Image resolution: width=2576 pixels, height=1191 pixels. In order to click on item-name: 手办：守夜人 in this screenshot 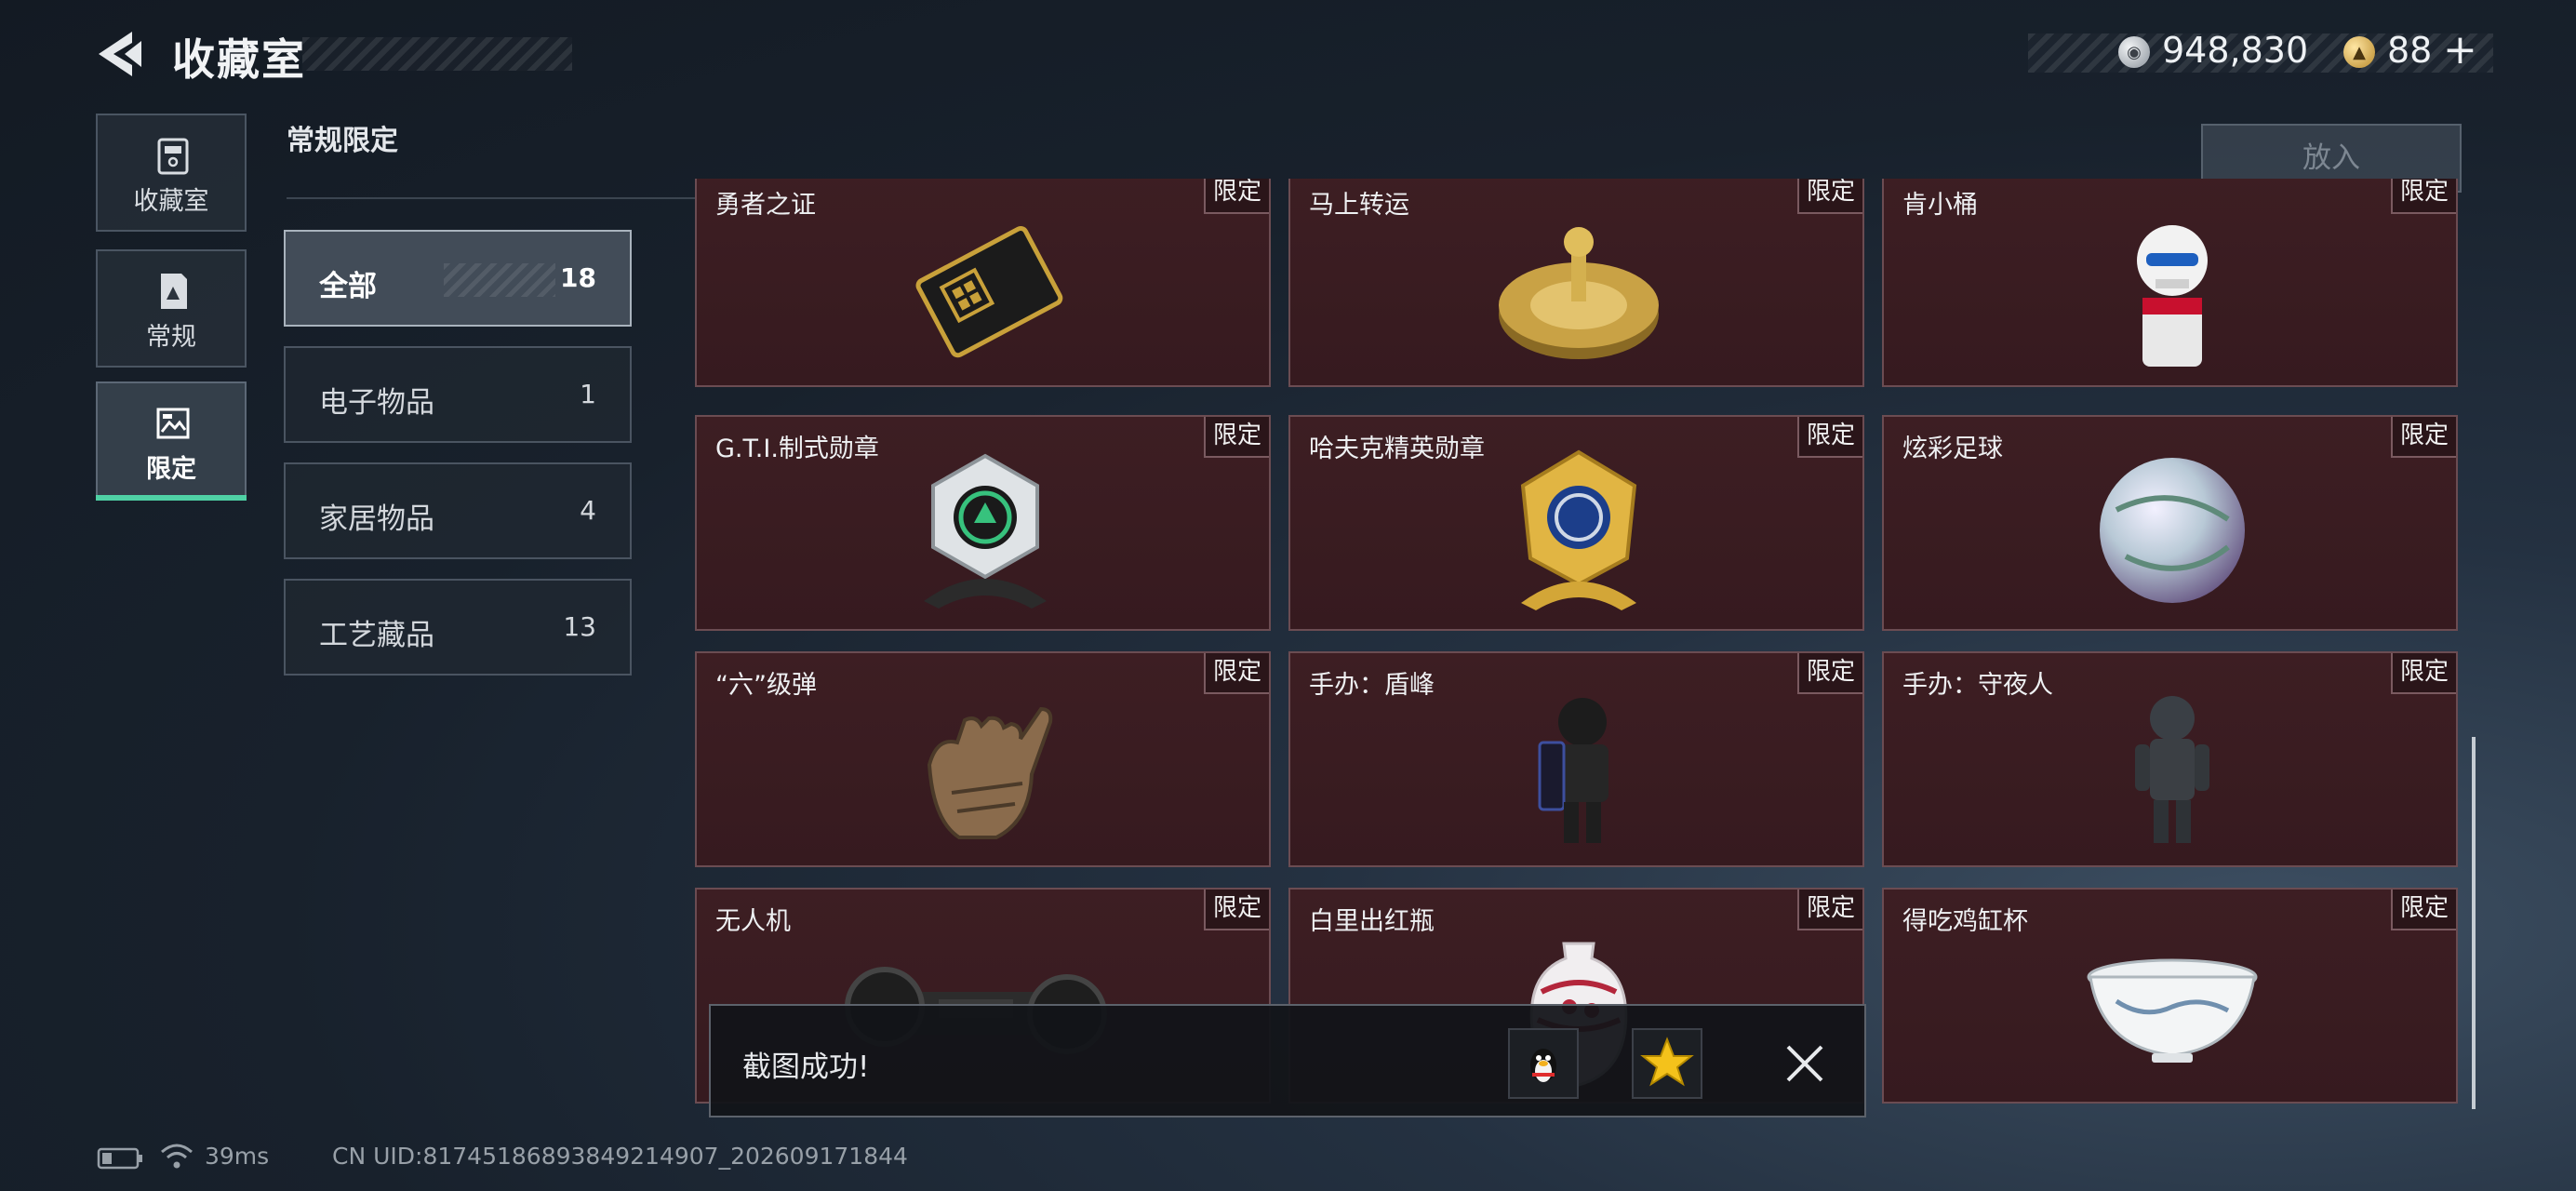, I will do `click(1977, 685)`.